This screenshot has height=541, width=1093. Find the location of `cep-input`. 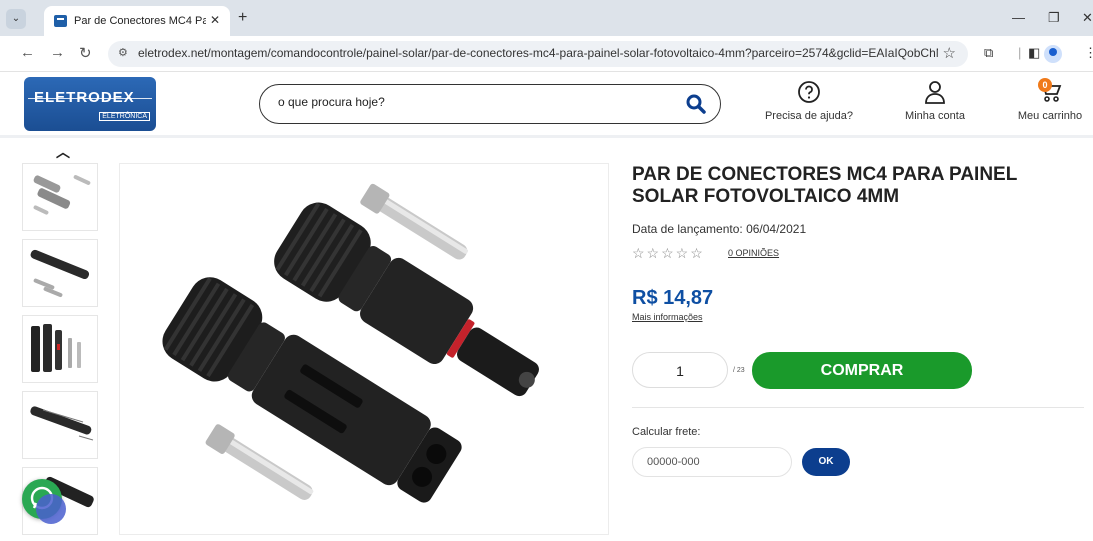

cep-input is located at coordinates (712, 462).